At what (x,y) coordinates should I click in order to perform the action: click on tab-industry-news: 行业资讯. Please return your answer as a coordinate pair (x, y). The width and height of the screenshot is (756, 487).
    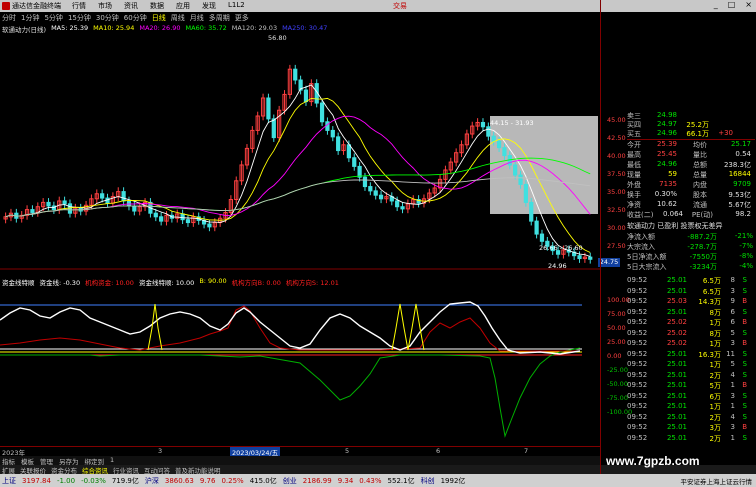
    Looking at the image, I should click on (126, 470).